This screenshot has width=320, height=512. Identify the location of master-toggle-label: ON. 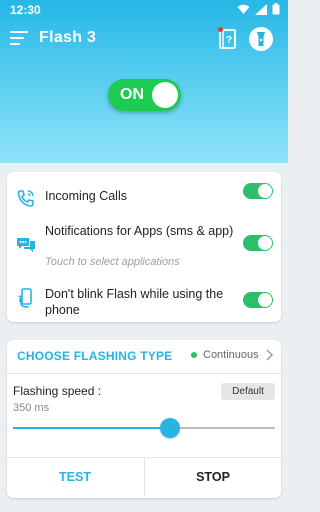
(132, 94).